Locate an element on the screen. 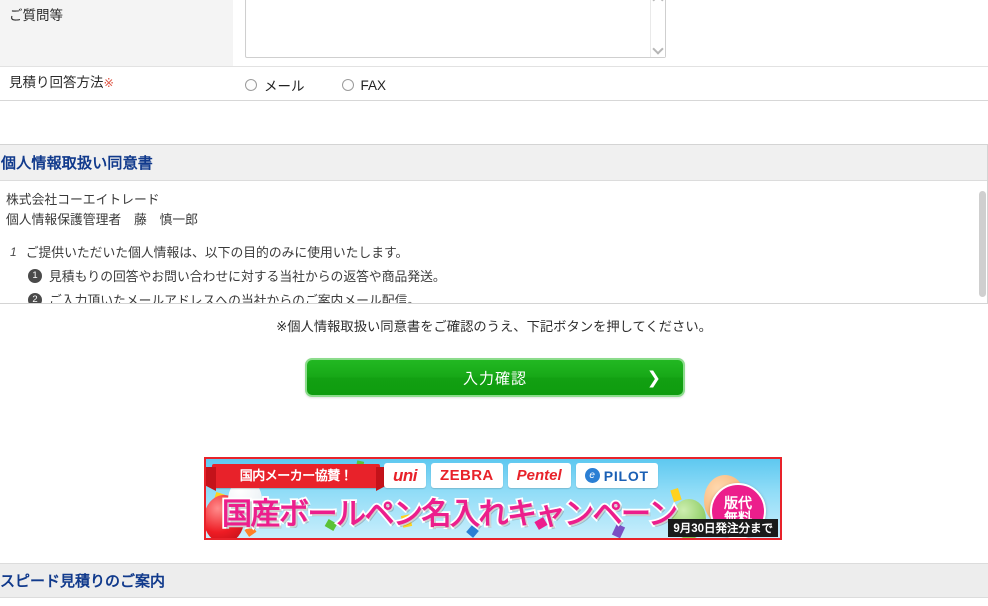 The image size is (988, 606). privacy-heading-bar: 個人情報取扱い同意書 is located at coordinates (493, 163).